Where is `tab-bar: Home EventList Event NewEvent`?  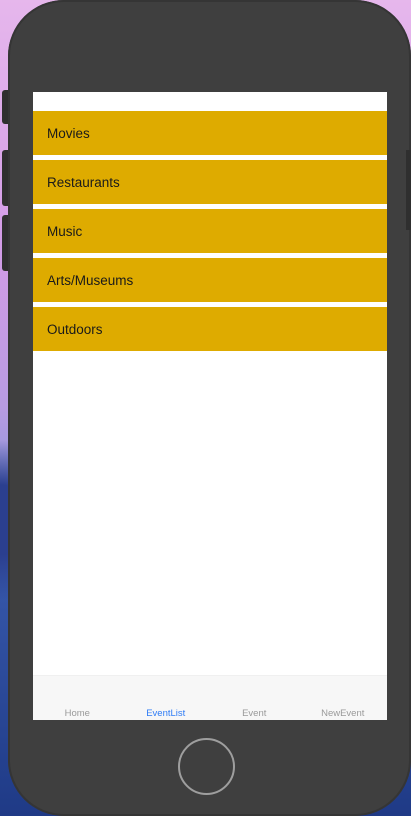 tab-bar: Home EventList Event NewEvent is located at coordinates (210, 697).